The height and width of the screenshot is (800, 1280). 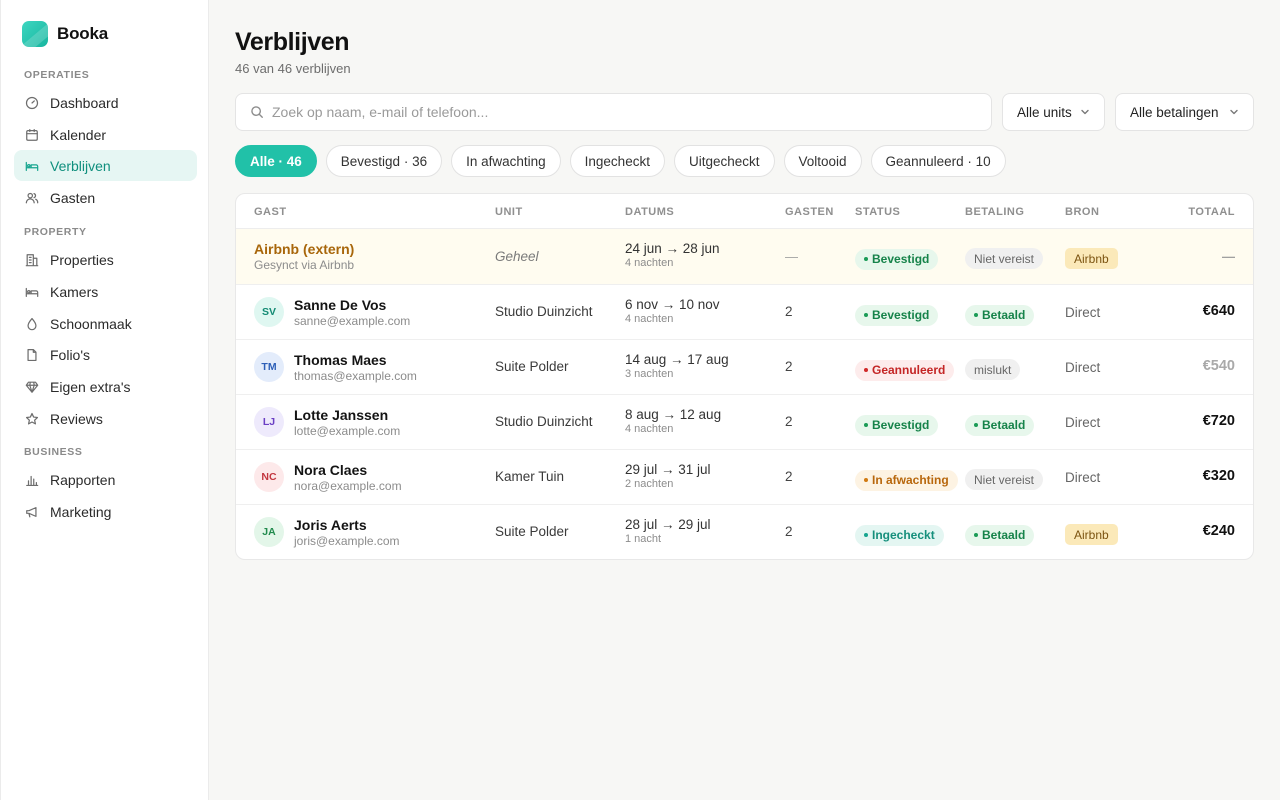 What do you see at coordinates (347, 415) in the screenshot?
I see `guest-name: Lotte Janssen` at bounding box center [347, 415].